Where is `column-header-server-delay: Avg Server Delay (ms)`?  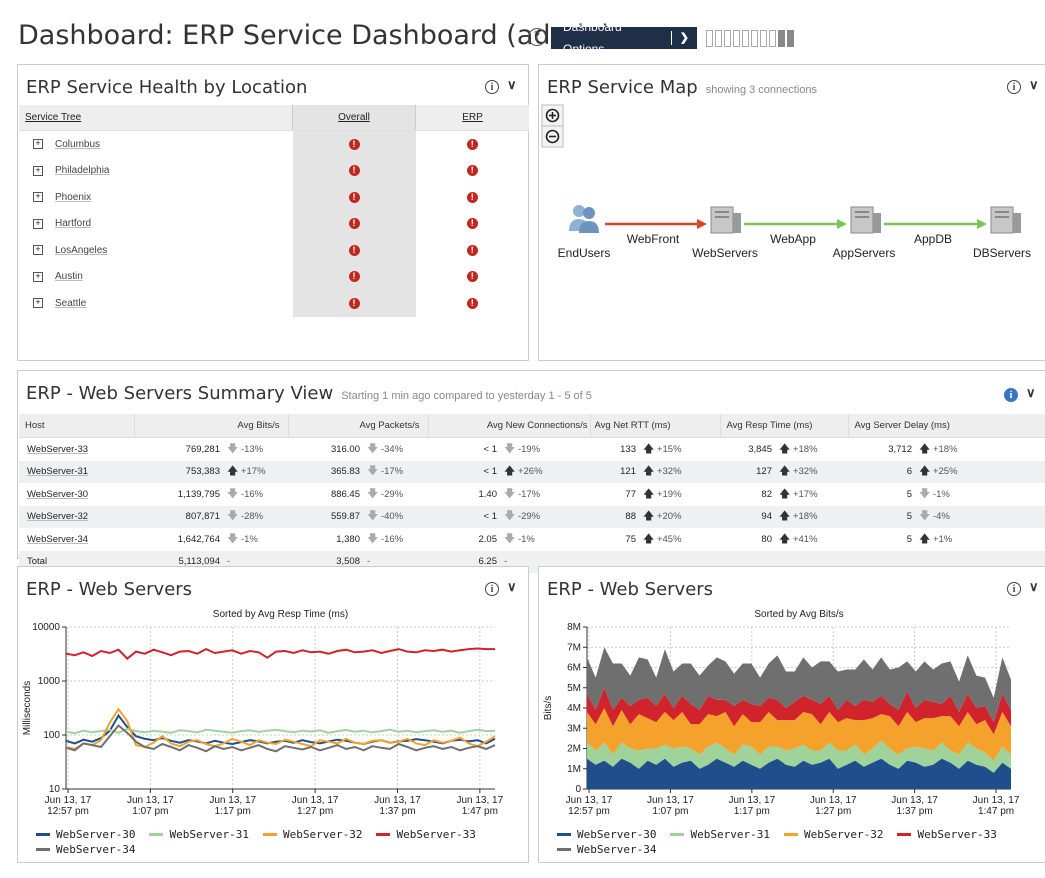 column-header-server-delay: Avg Server Delay (ms) is located at coordinates (946, 426).